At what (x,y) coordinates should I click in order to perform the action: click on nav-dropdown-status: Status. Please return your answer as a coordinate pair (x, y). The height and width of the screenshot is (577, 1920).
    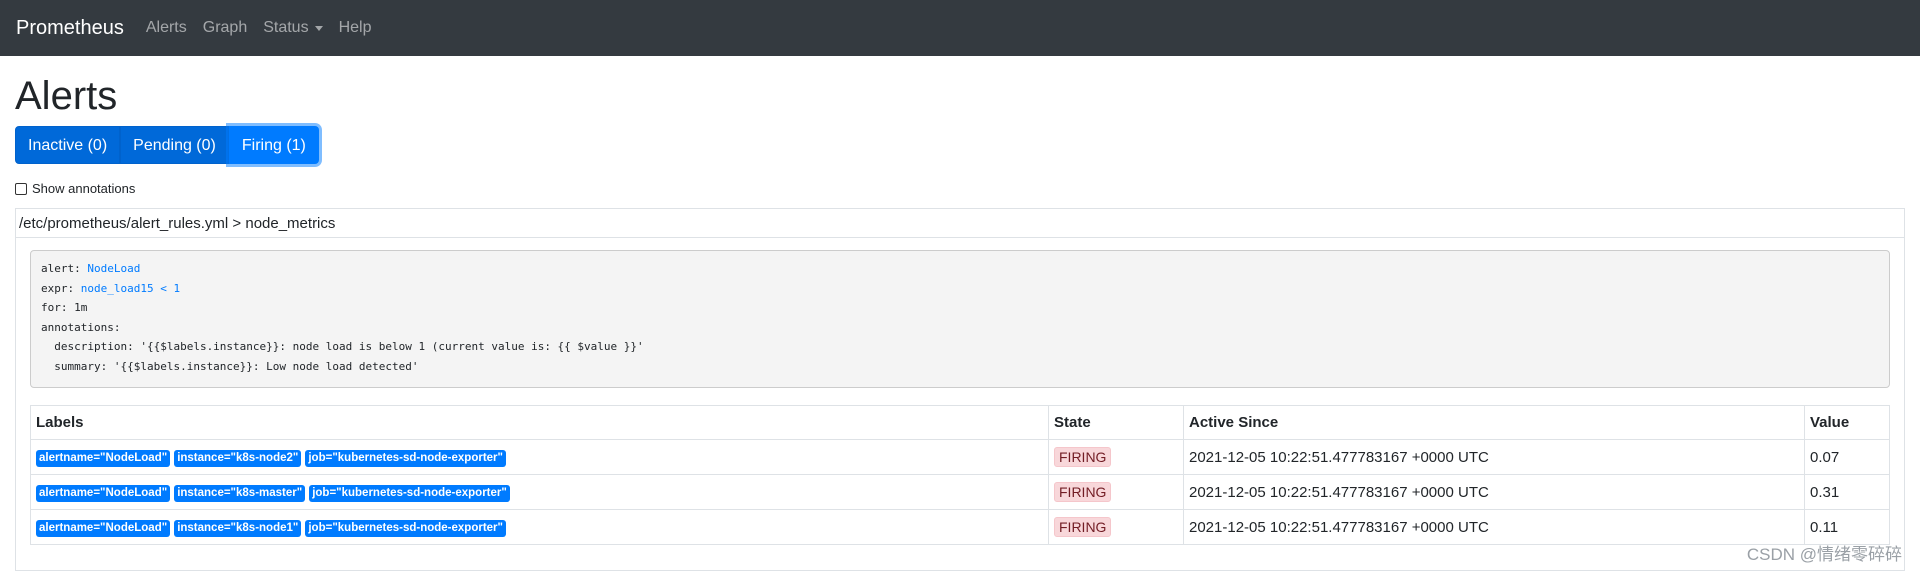
    Looking at the image, I should click on (293, 28).